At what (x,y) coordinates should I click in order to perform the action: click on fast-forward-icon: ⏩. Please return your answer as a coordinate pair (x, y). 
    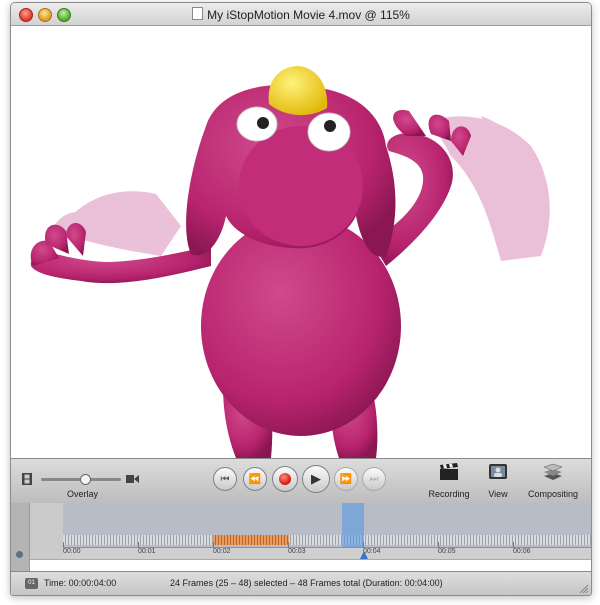
    Looking at the image, I should click on (346, 479).